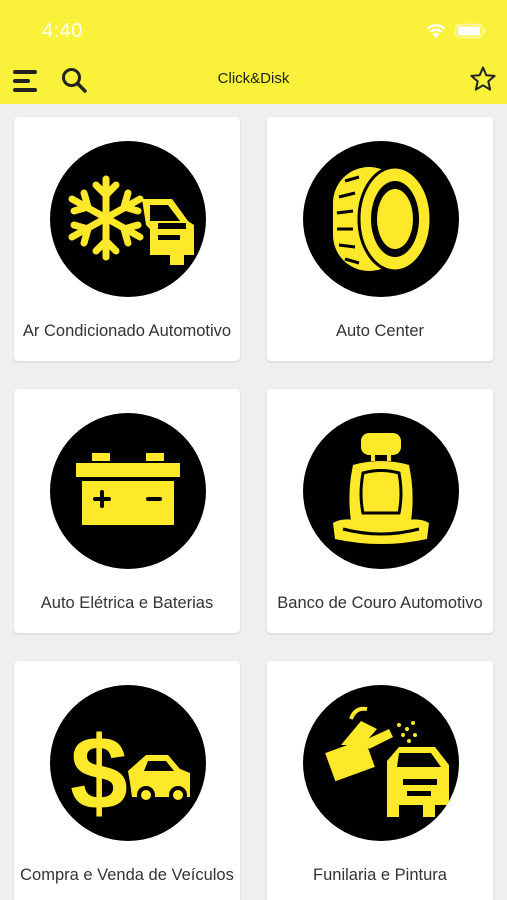  I want to click on category-label: Ar Condicionado Automotivo, so click(127, 330).